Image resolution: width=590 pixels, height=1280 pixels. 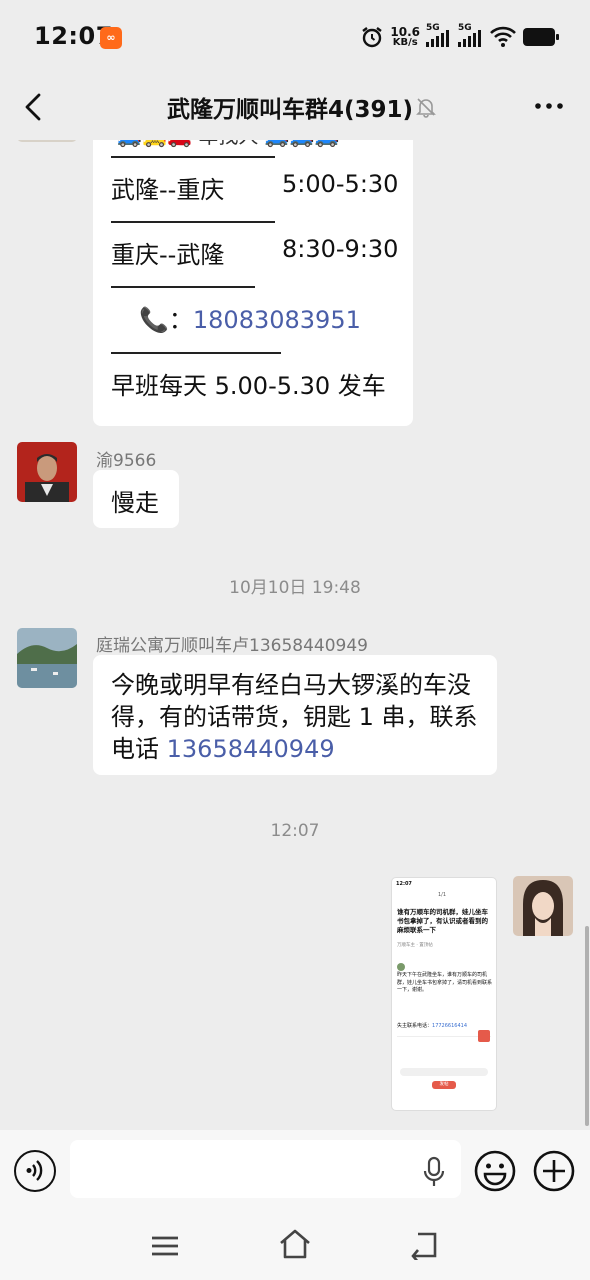 What do you see at coordinates (442, 895) in the screenshot?
I see `thumb-page: 1/1` at bounding box center [442, 895].